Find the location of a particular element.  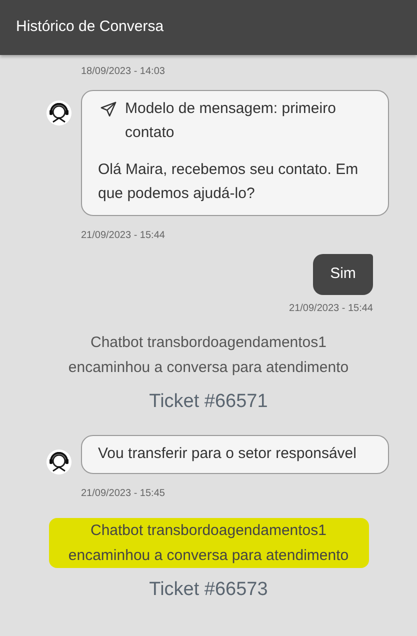

message-text: Olá Maira, recebemos seu contato. Em que podemos ajudá-lo? is located at coordinates (229, 182).